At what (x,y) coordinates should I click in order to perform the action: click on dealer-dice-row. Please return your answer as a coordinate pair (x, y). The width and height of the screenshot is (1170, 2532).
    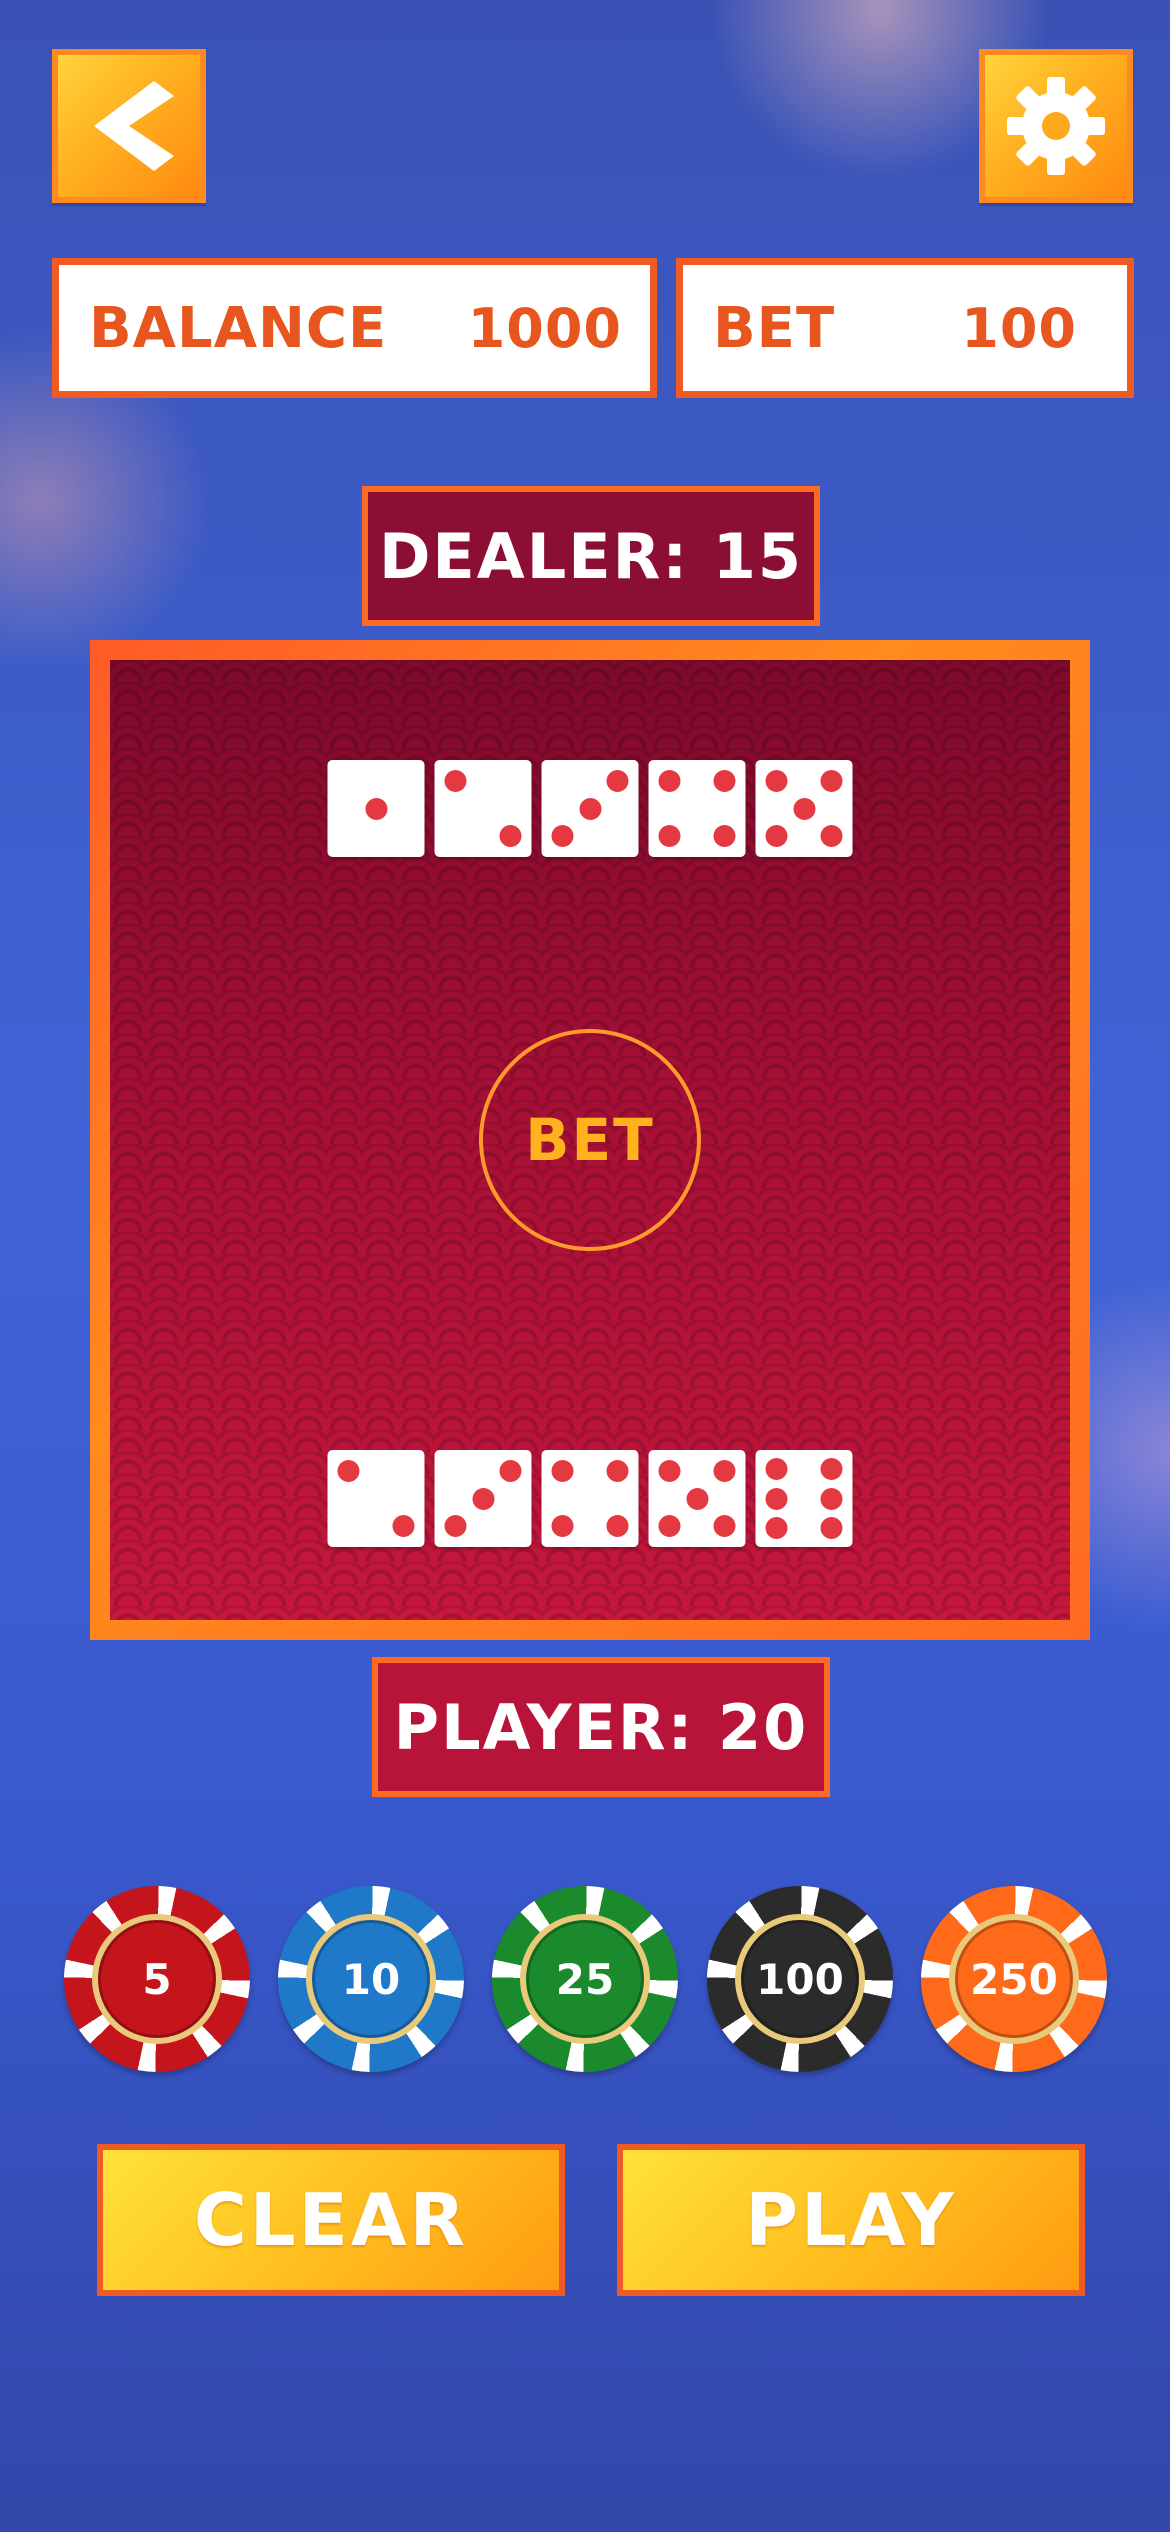
    Looking at the image, I should click on (590, 808).